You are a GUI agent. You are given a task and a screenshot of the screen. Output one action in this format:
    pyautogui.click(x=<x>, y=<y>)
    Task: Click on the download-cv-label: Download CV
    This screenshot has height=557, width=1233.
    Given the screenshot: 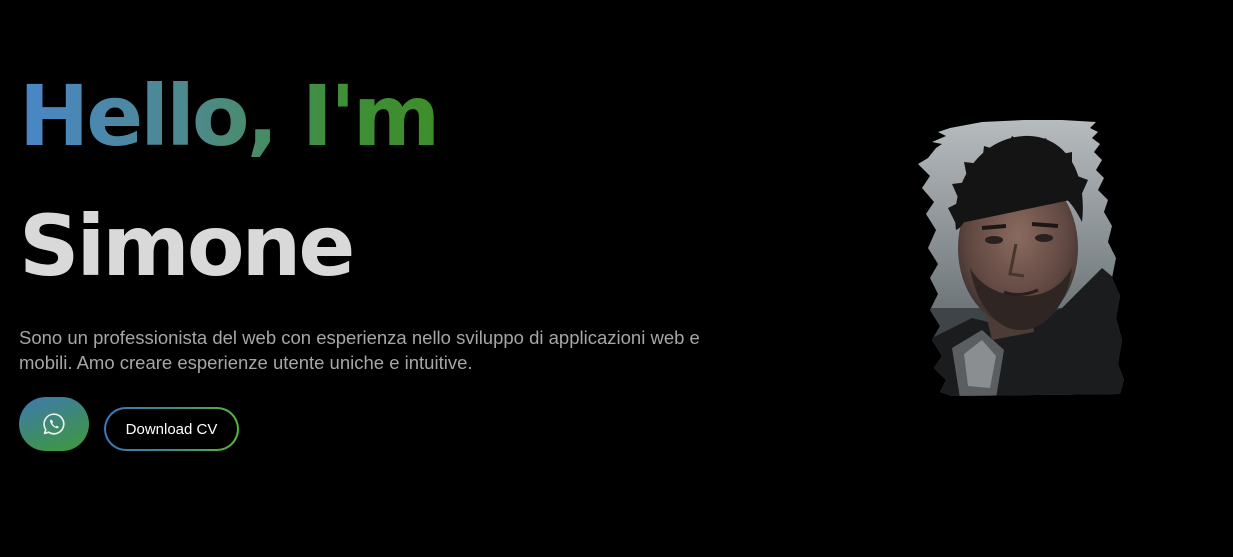 What is the action you would take?
    pyautogui.click(x=171, y=429)
    